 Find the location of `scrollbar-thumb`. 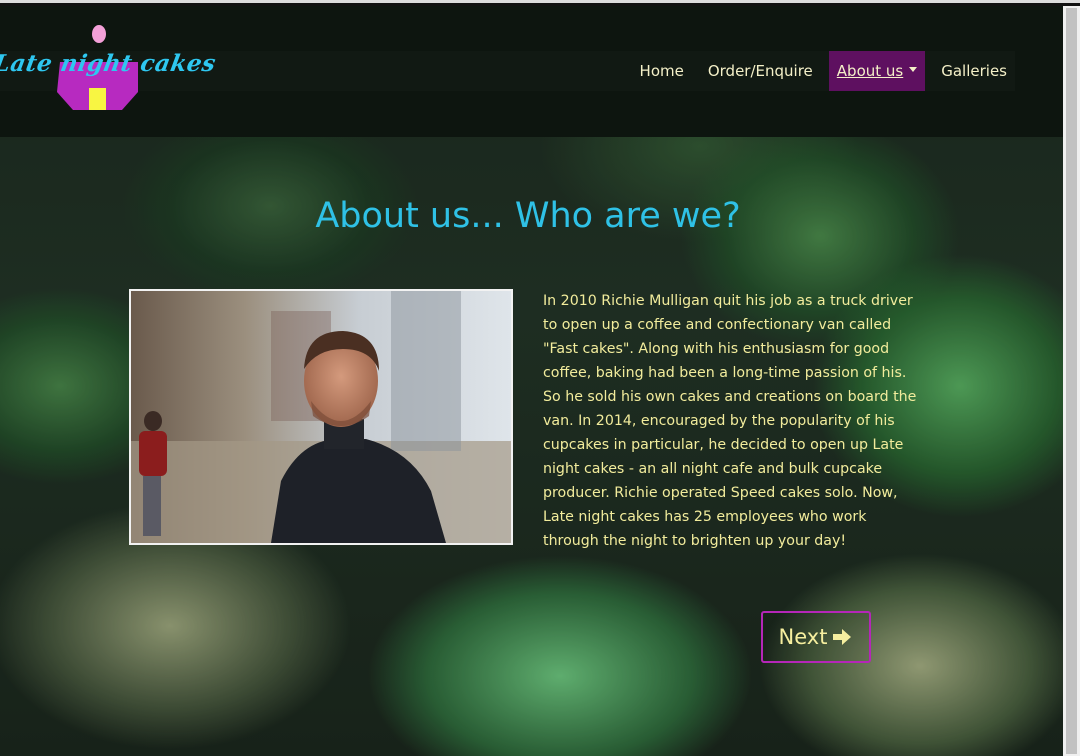

scrollbar-thumb is located at coordinates (1071, 381).